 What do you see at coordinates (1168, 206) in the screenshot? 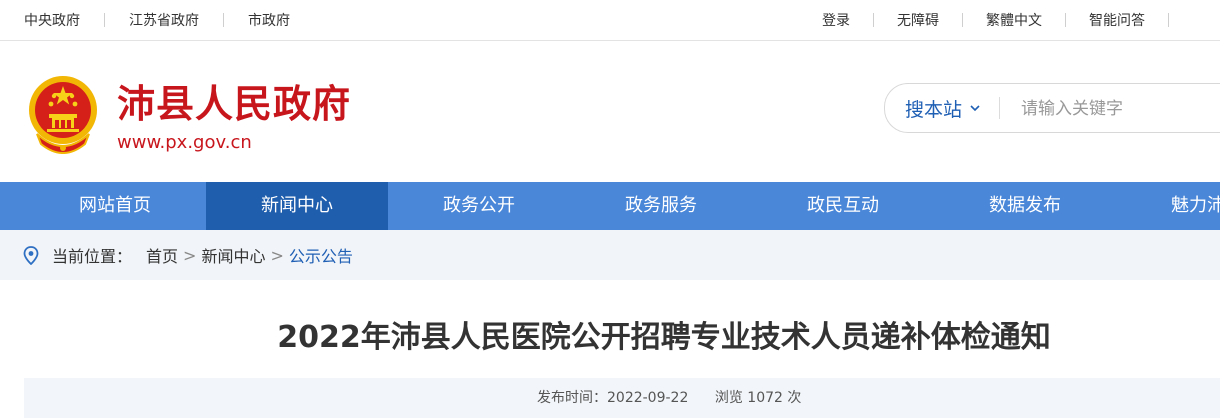
I see `nav-item-charm-peixian: 魅力沛县` at bounding box center [1168, 206].